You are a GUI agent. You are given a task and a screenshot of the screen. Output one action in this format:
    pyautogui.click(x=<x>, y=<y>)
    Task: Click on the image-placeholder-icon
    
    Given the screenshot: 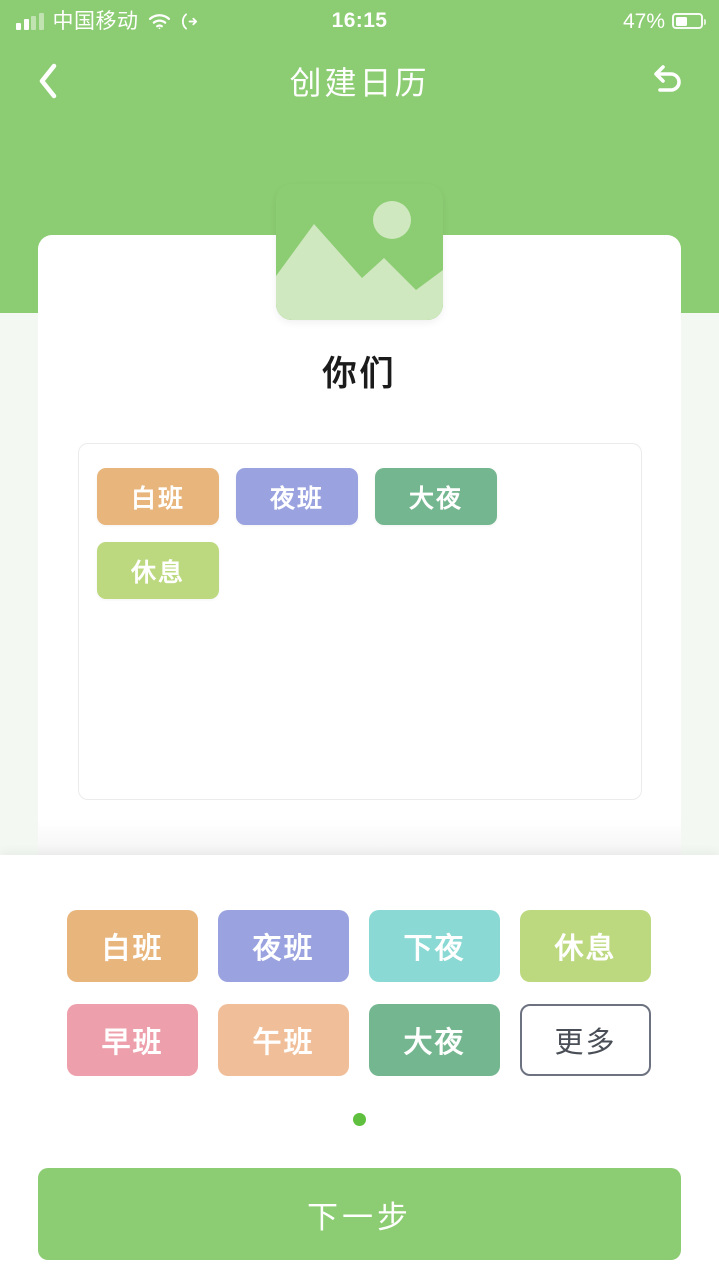 What is the action you would take?
    pyautogui.click(x=359, y=252)
    